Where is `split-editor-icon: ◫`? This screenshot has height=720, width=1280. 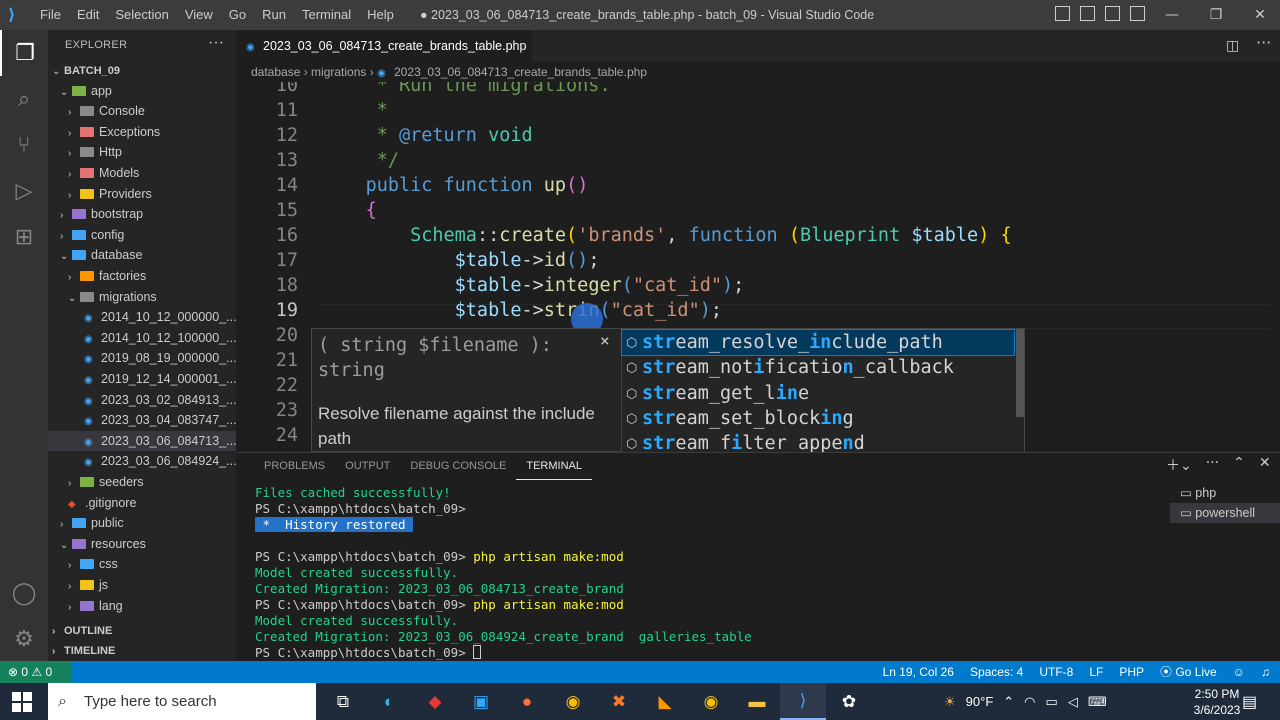
split-editor-icon: ◫ is located at coordinates (1232, 46).